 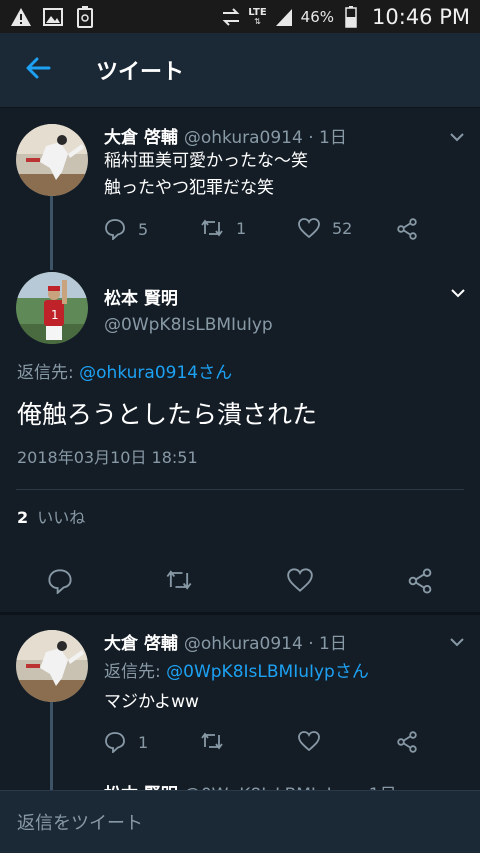 What do you see at coordinates (151, 702) in the screenshot?
I see `tweet-text: マジかよww` at bounding box center [151, 702].